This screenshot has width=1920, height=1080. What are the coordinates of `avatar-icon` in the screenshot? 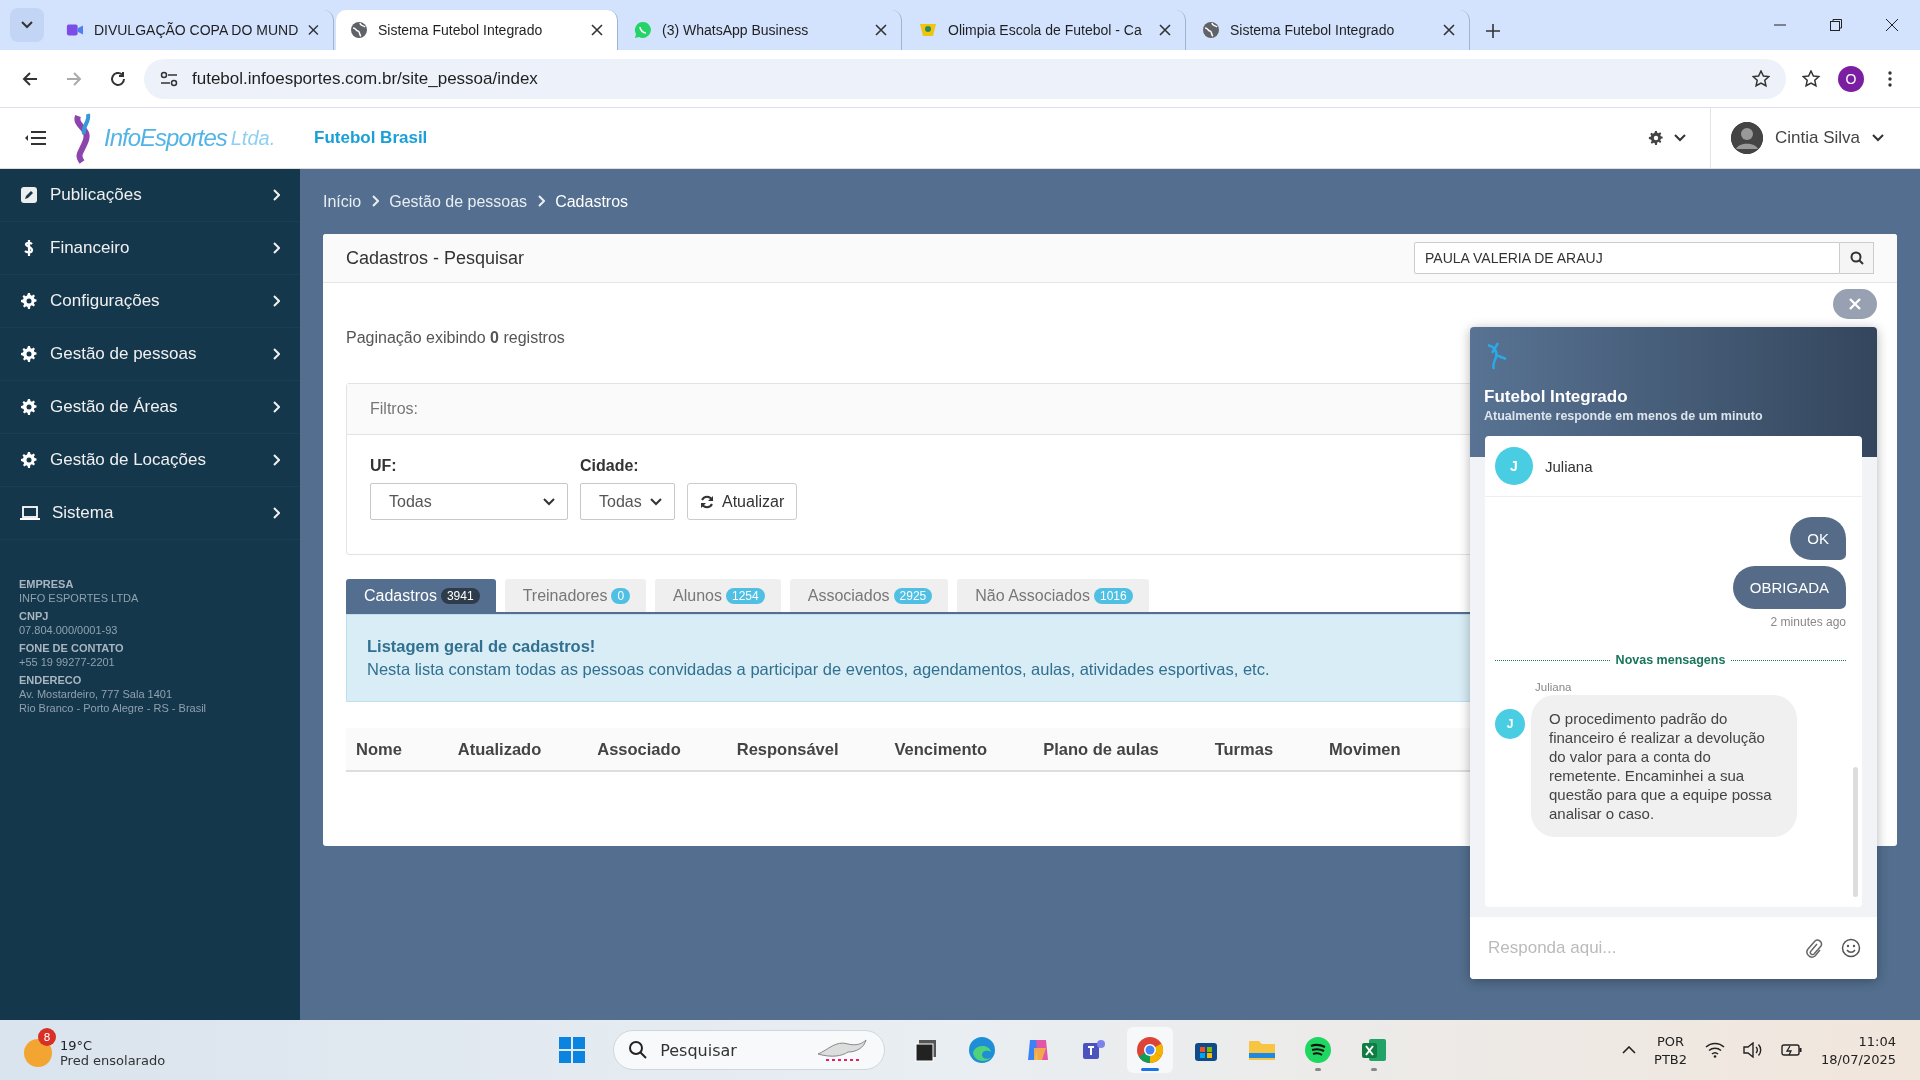 It's located at (1746, 138).